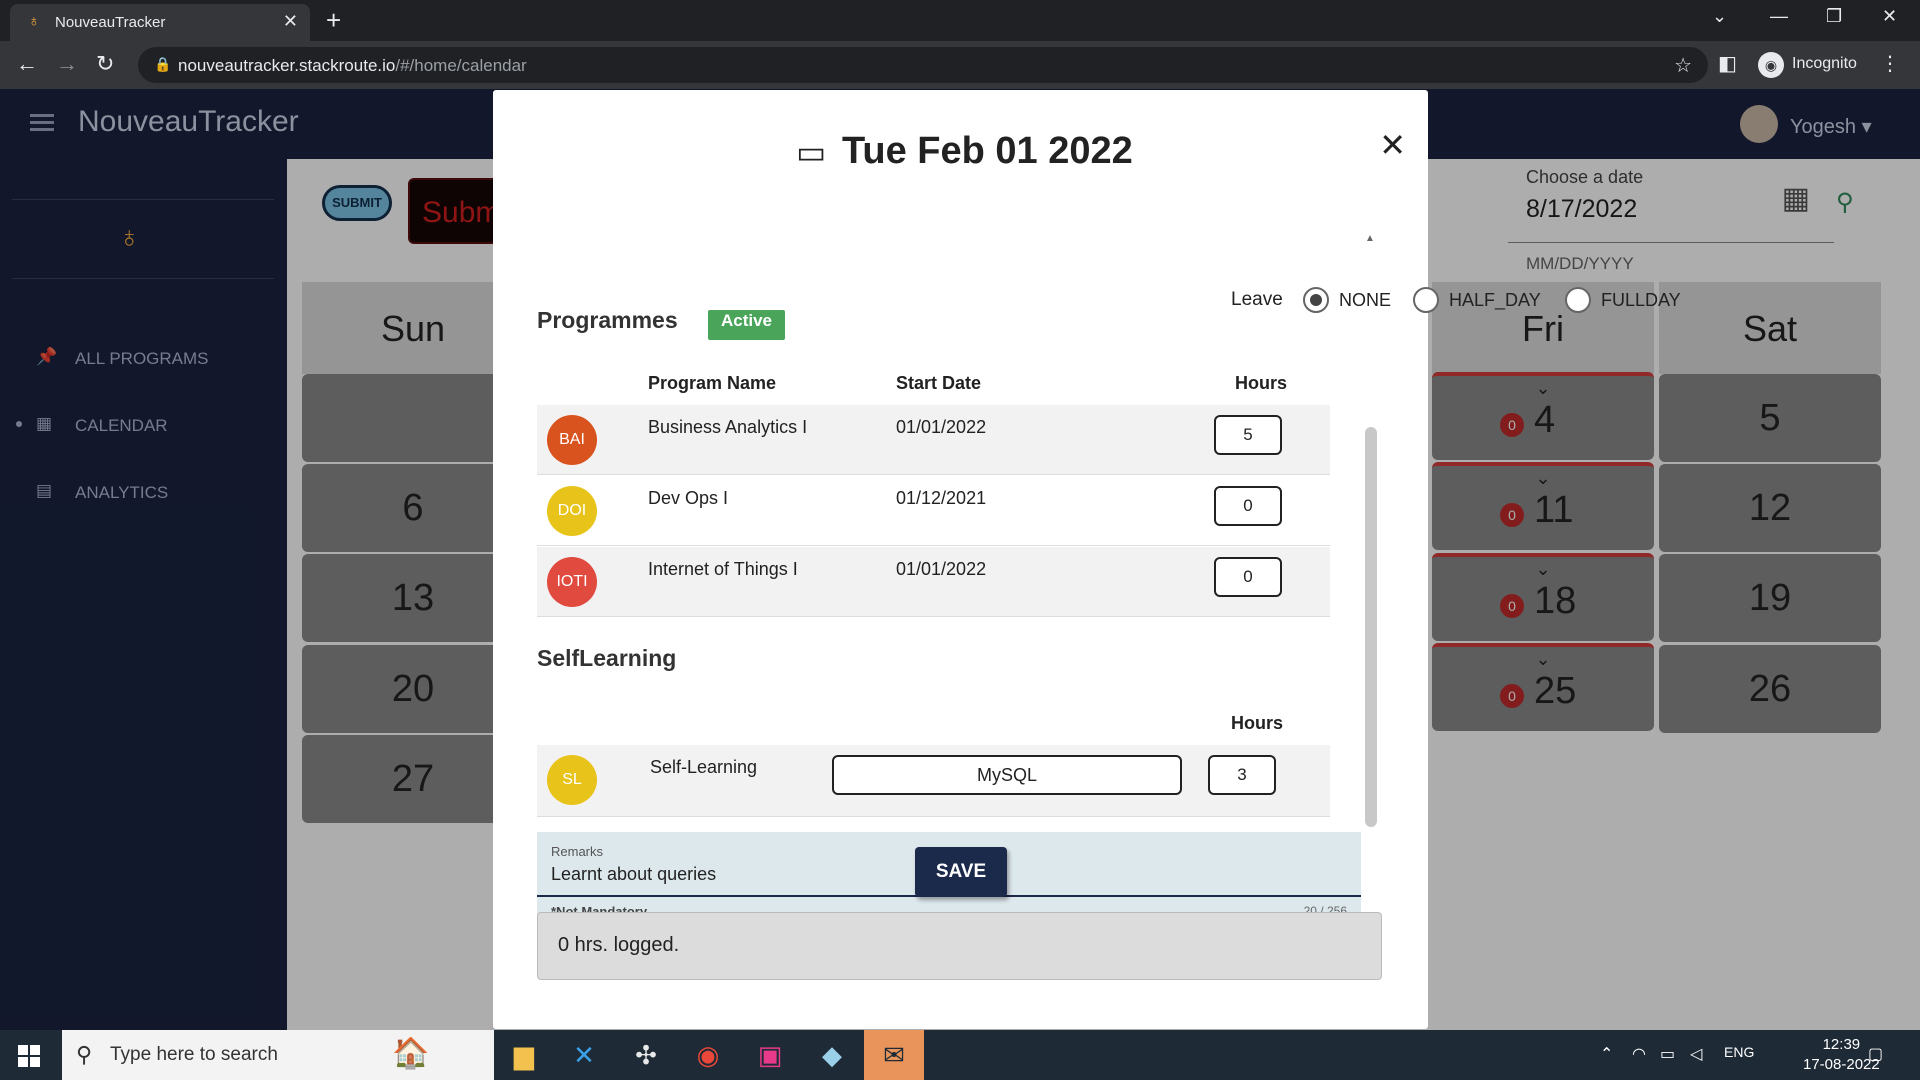 The height and width of the screenshot is (1080, 1920). What do you see at coordinates (961, 872) in the screenshot?
I see `save-button: SAVE` at bounding box center [961, 872].